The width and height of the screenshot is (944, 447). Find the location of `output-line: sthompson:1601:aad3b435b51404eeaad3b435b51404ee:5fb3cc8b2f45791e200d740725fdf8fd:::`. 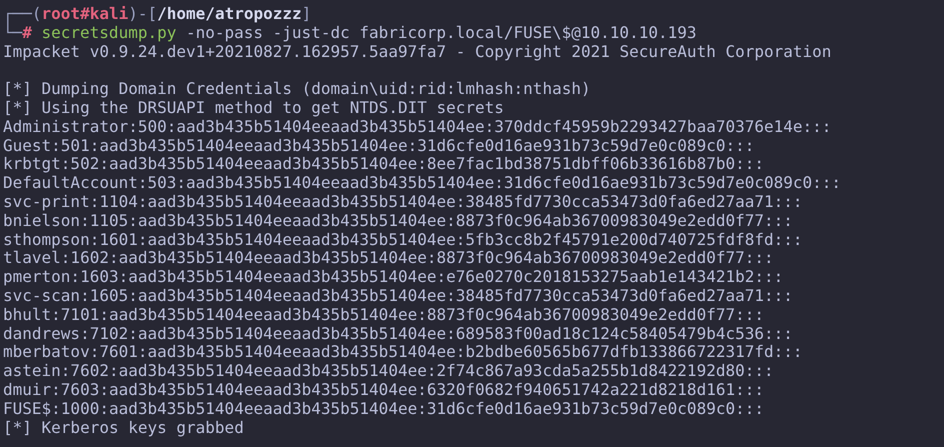

output-line: sthompson:1601:aad3b435b51404eeaad3b435b51404ee:5fb3cc8b2f45791e200d740725fdf8fd::: is located at coordinates (403, 240).